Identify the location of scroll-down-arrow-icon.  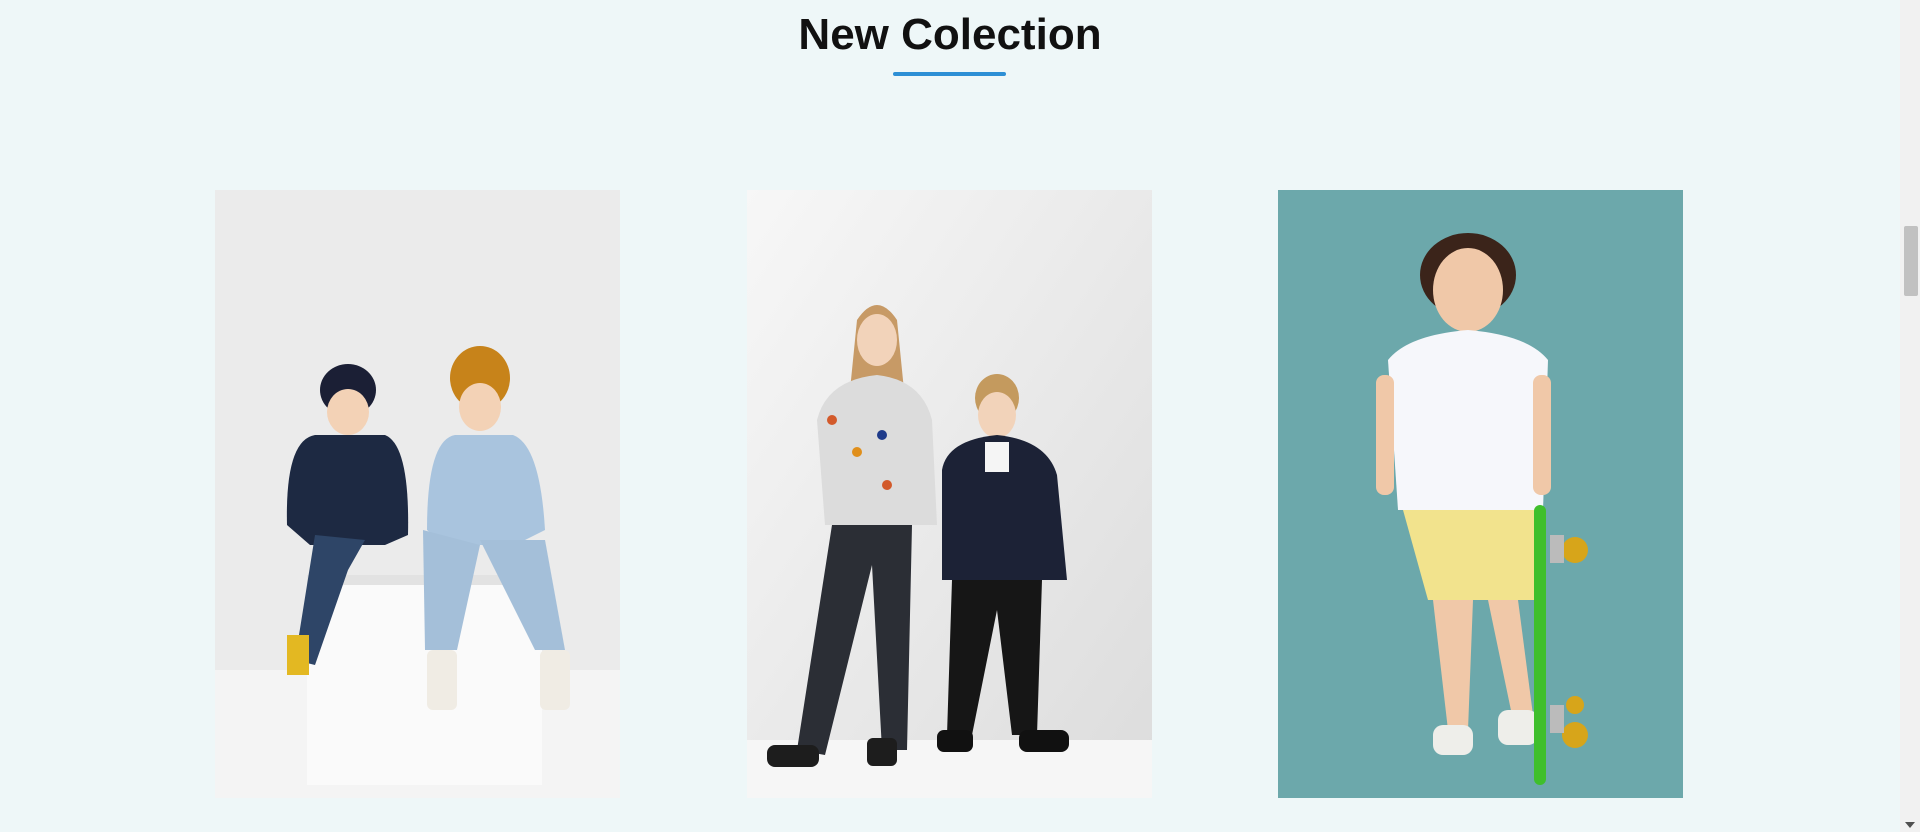
(1910, 825).